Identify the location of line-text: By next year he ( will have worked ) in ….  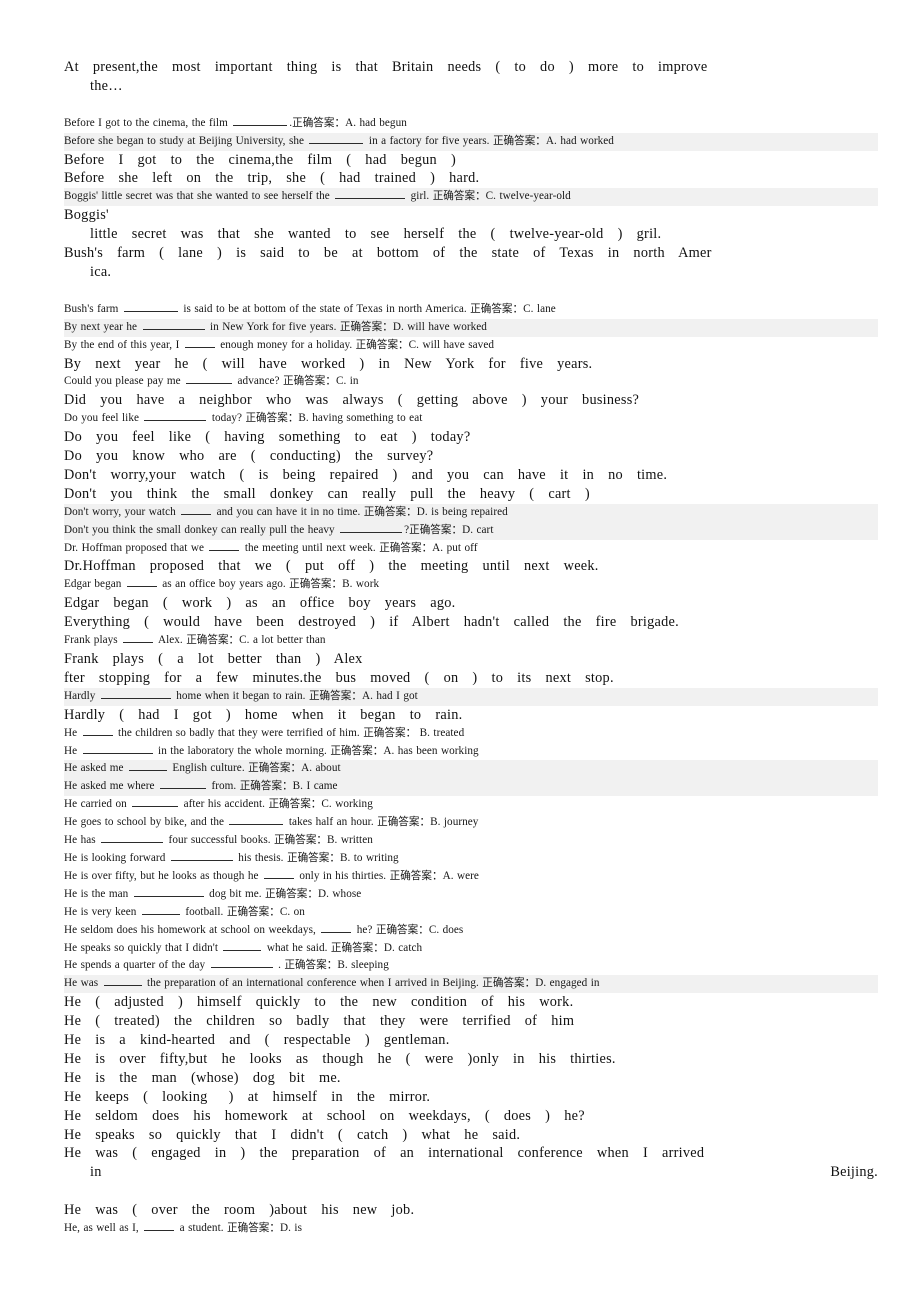
(328, 363).